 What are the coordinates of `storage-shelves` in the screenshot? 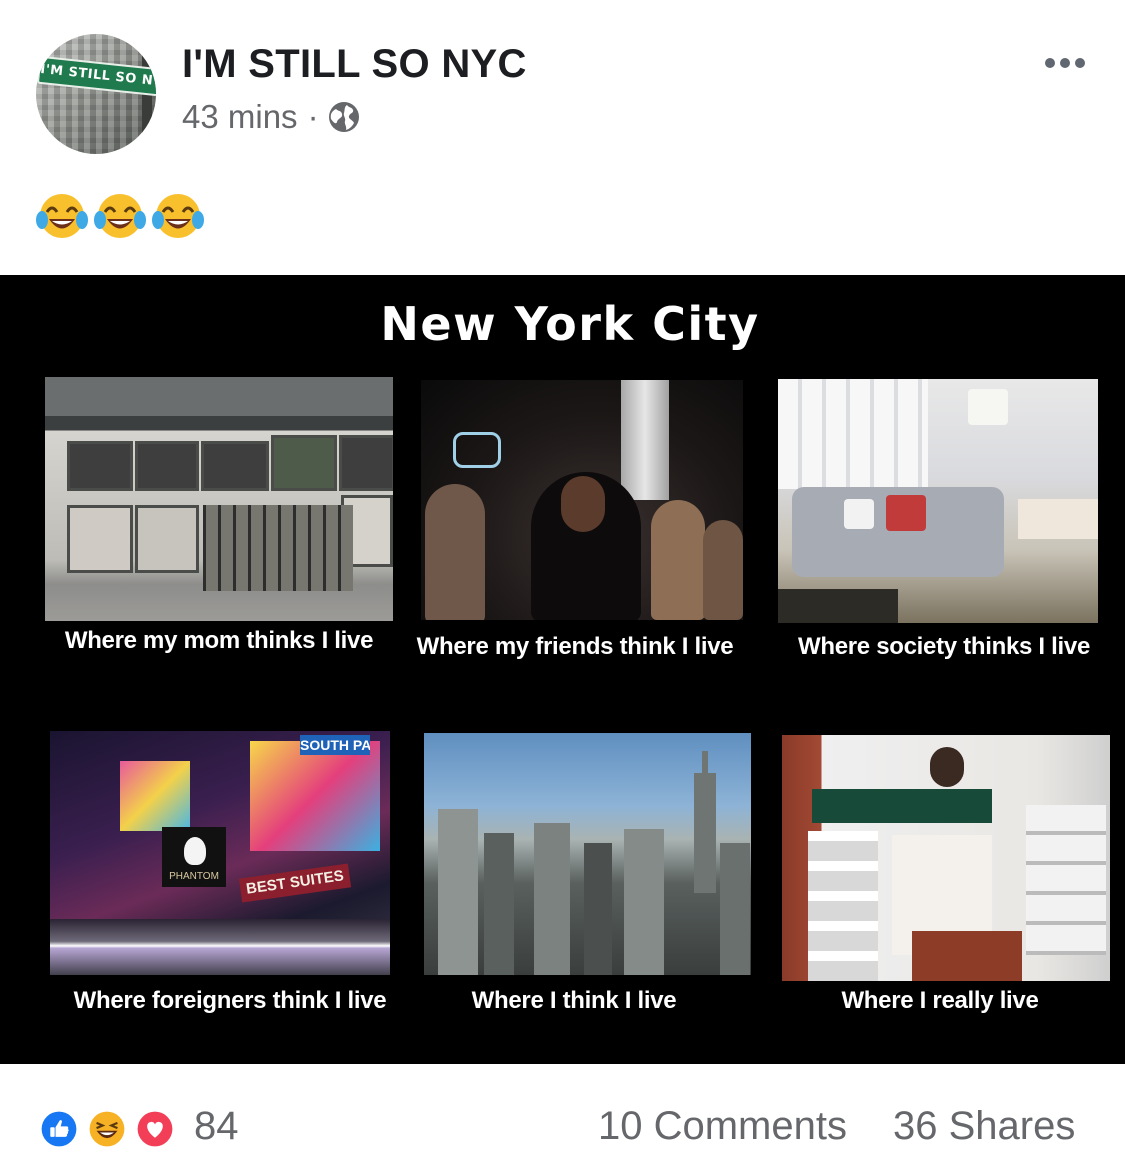 It's located at (1066, 880).